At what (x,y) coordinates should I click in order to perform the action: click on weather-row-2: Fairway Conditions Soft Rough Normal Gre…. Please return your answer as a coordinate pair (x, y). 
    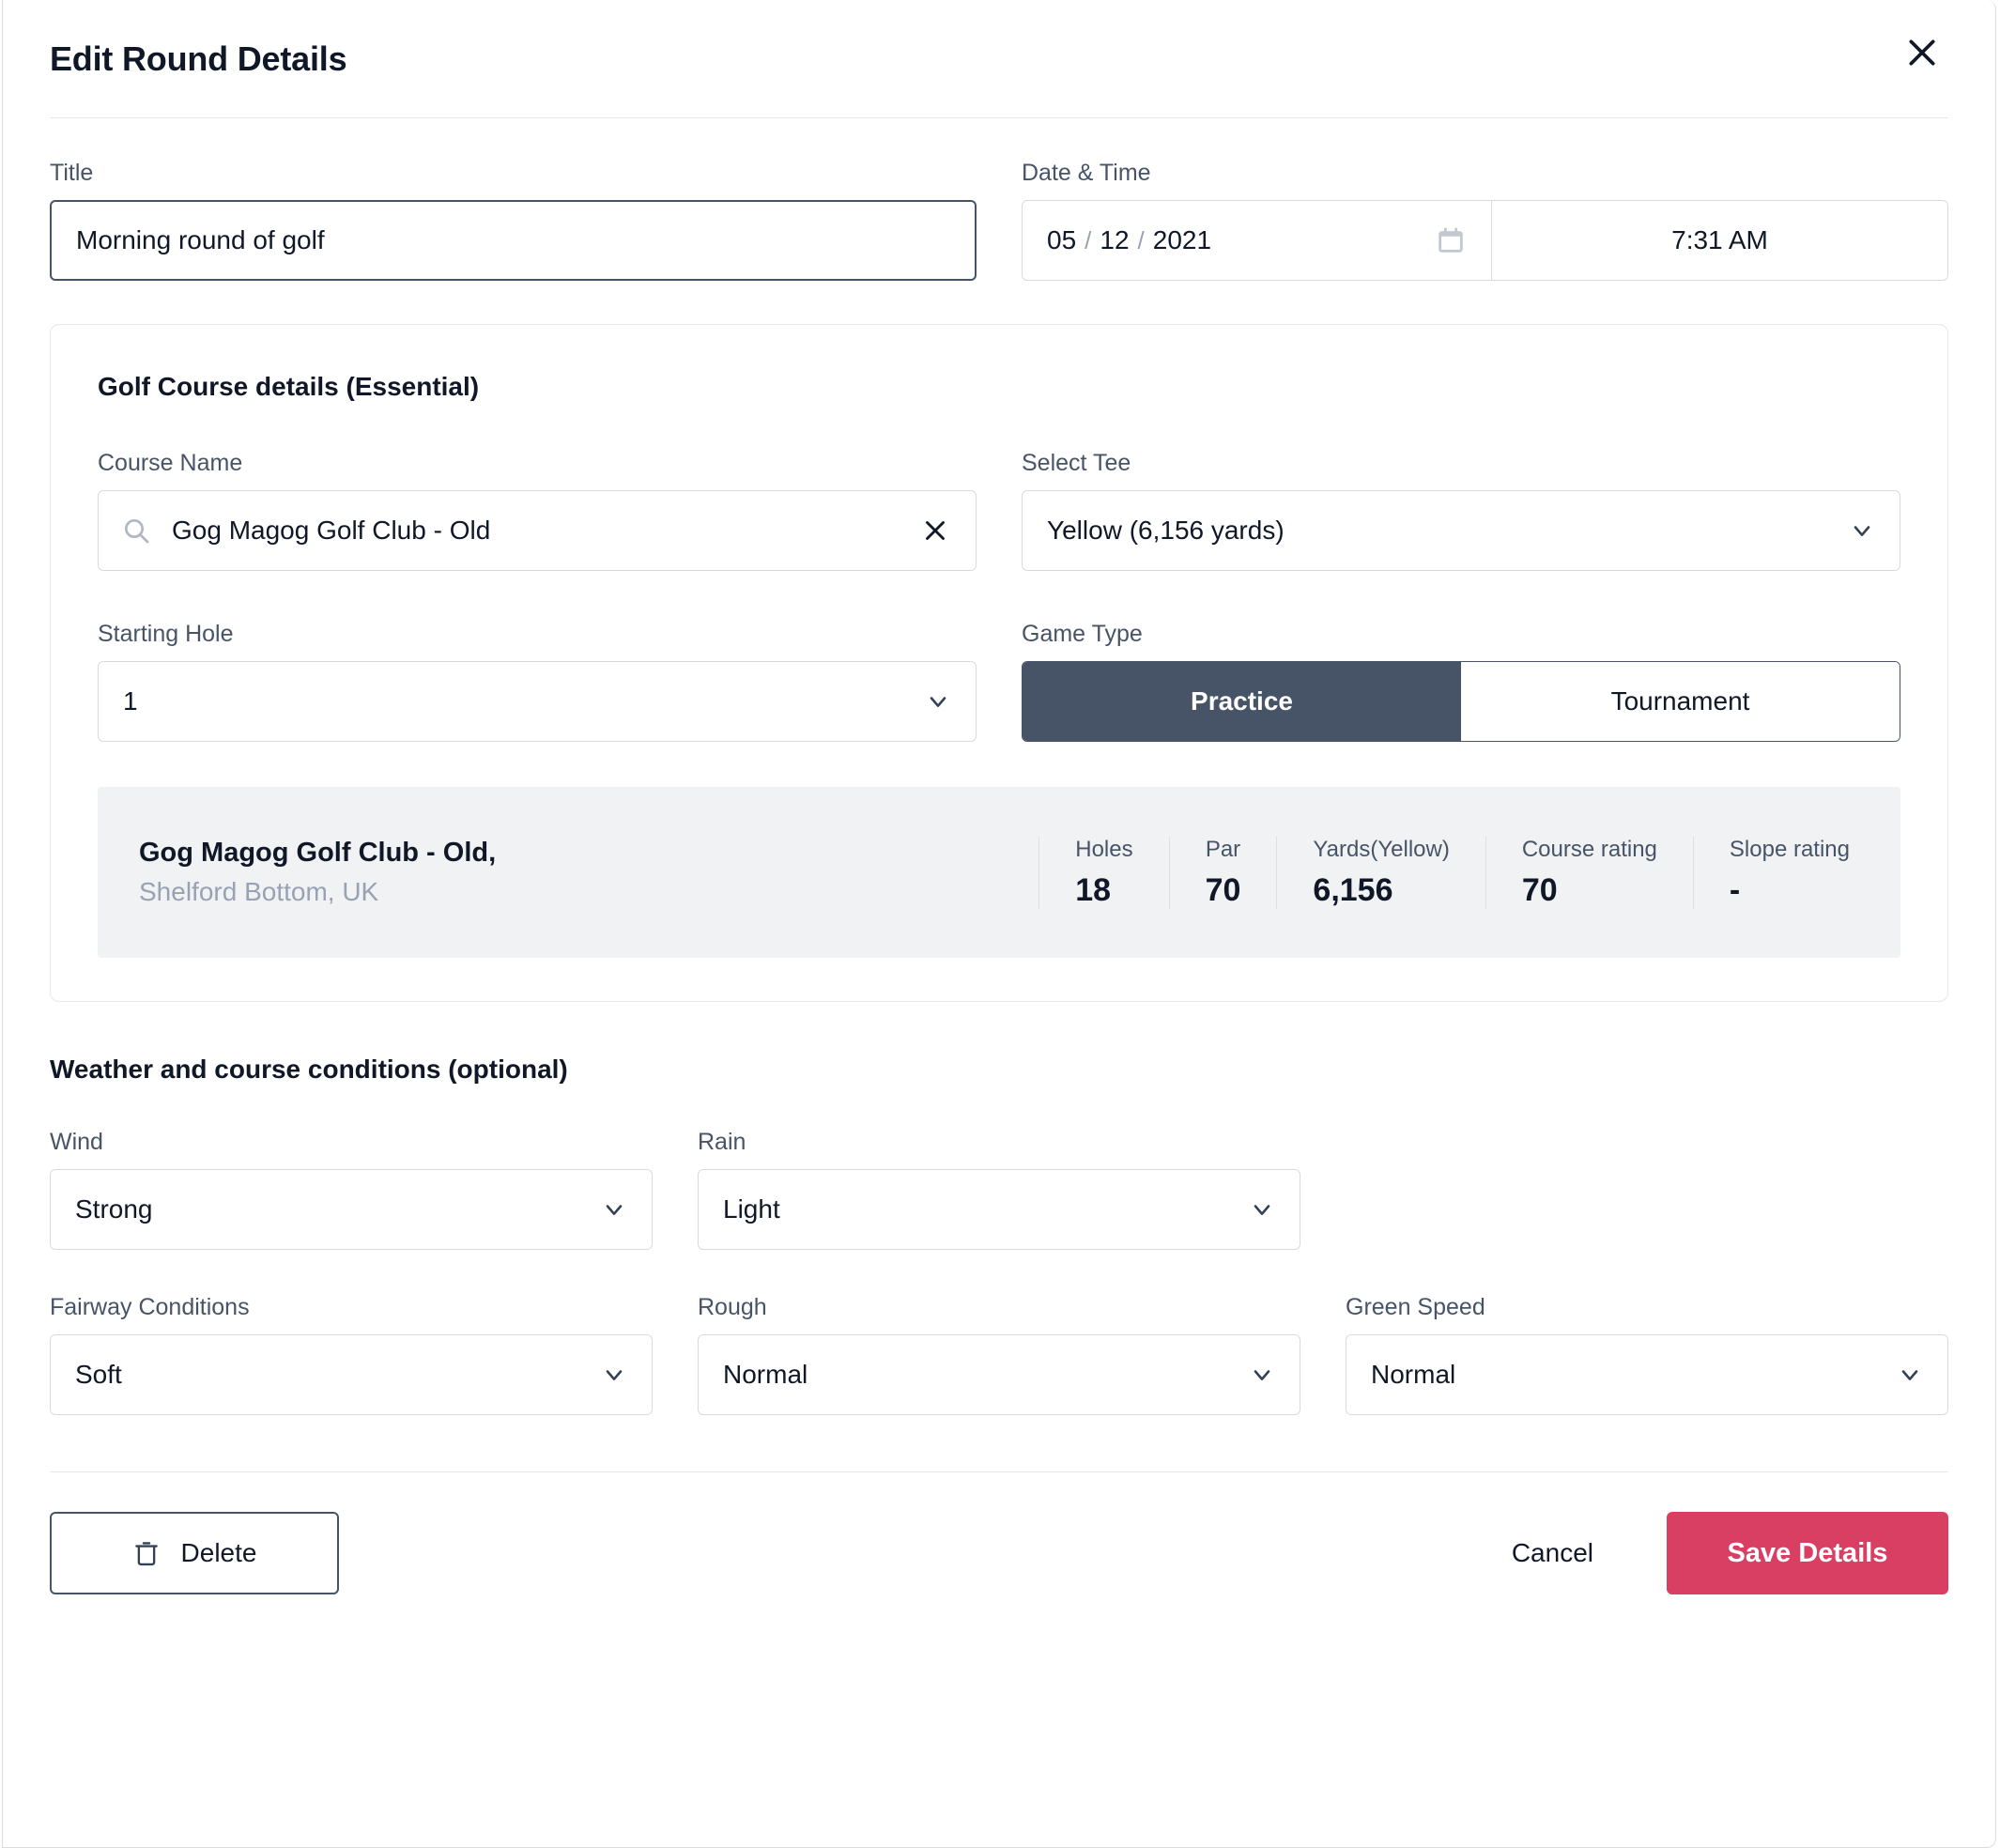
    Looking at the image, I should click on (999, 1354).